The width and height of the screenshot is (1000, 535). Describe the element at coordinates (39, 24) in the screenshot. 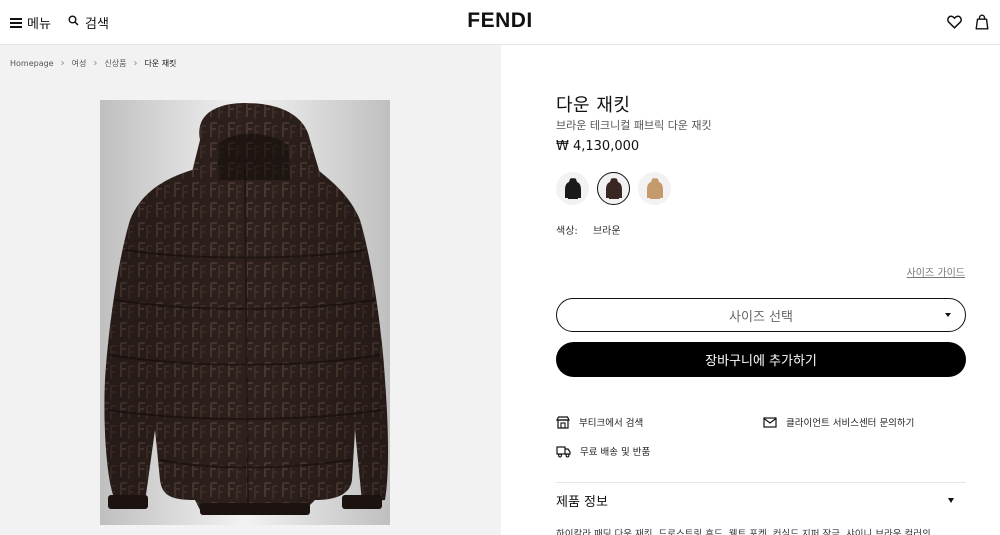

I see `menu-label: 메뉴` at that location.